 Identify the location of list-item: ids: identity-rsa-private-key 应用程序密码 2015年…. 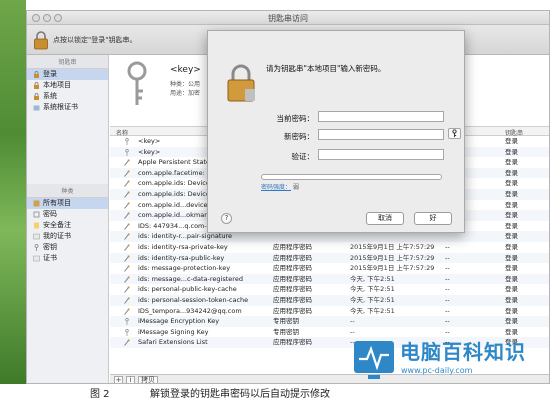
(329, 247).